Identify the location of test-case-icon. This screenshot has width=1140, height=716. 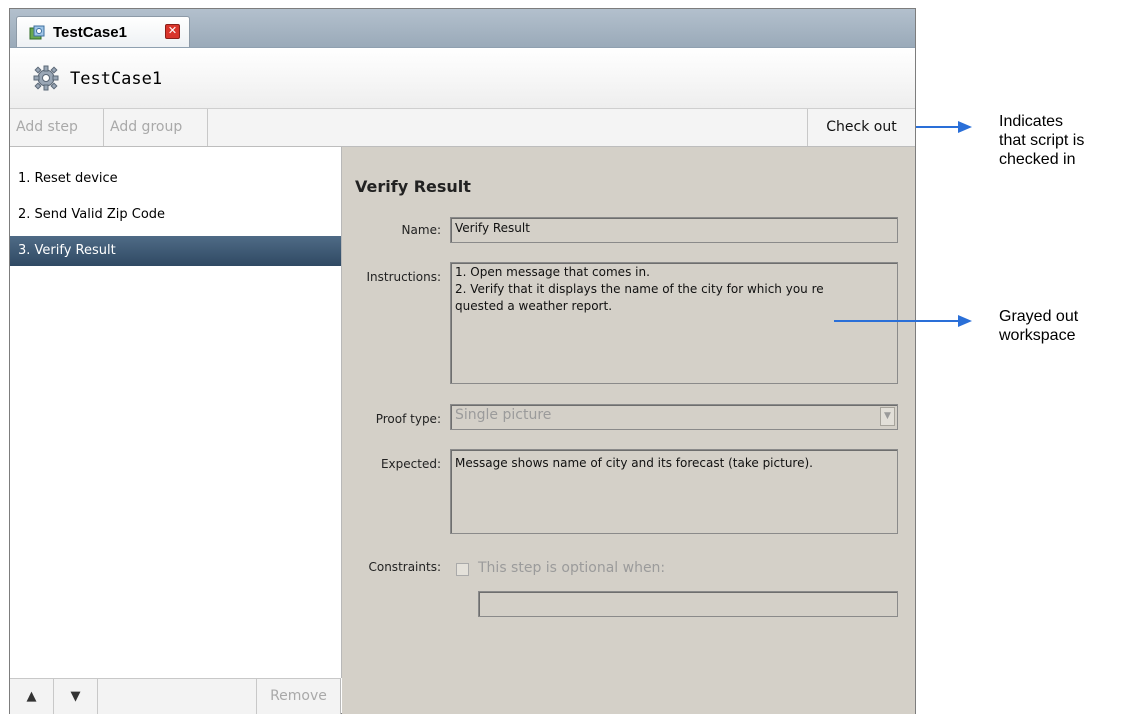
(37, 32).